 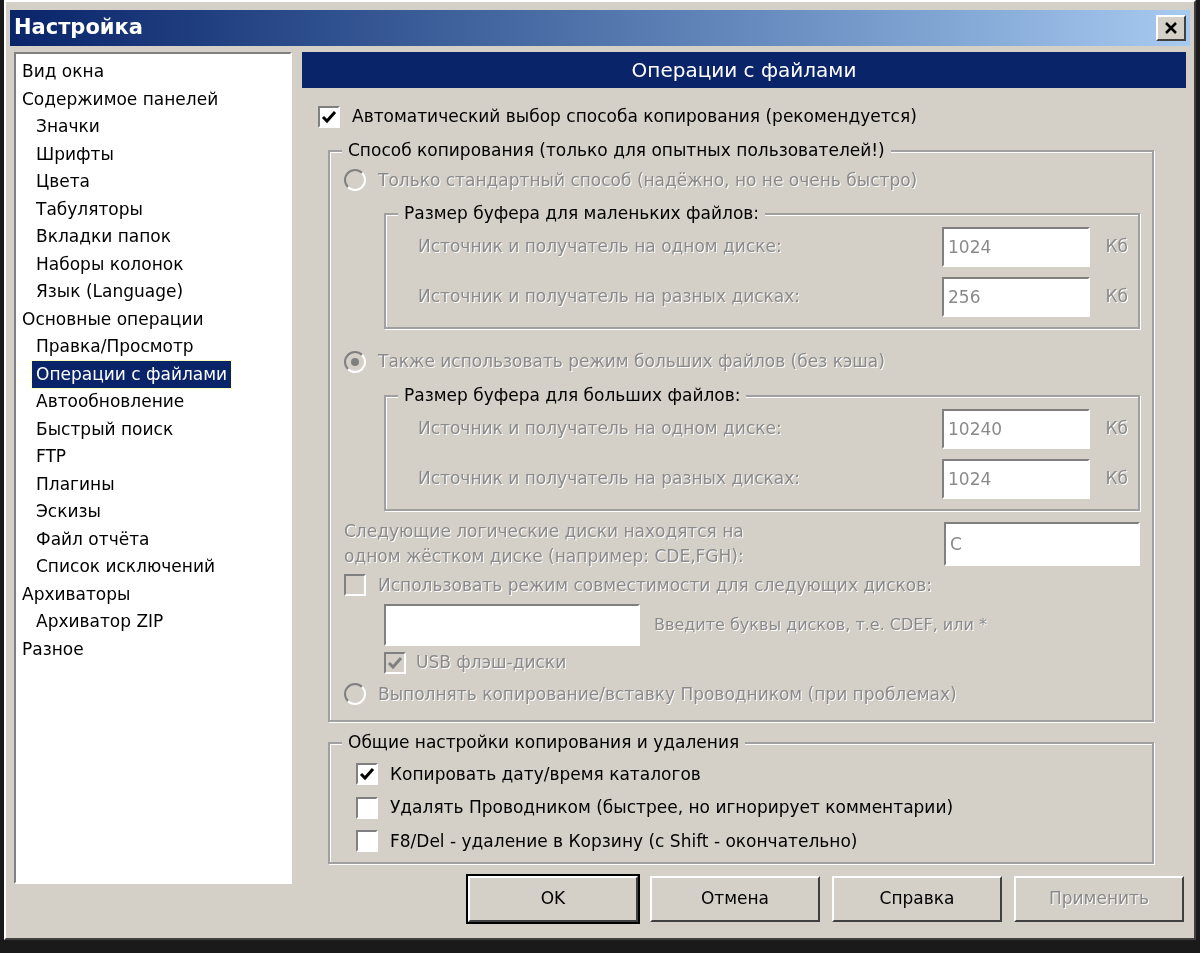 What do you see at coordinates (631, 361) in the screenshot?
I see `radio-label: Также использовать режим больших файлов (без кэша)` at bounding box center [631, 361].